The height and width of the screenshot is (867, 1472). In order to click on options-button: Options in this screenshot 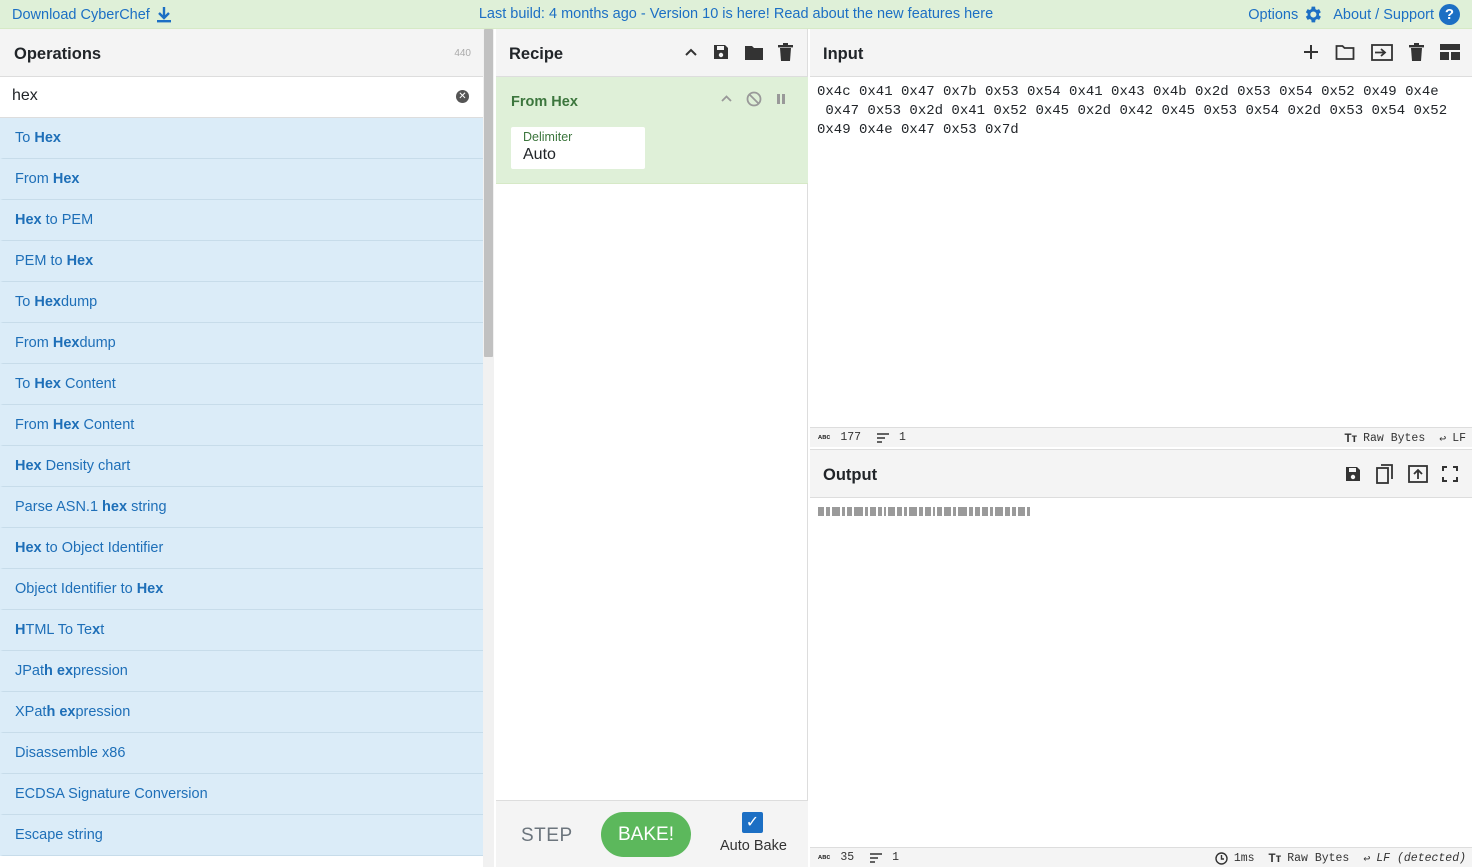, I will do `click(1285, 14)`.